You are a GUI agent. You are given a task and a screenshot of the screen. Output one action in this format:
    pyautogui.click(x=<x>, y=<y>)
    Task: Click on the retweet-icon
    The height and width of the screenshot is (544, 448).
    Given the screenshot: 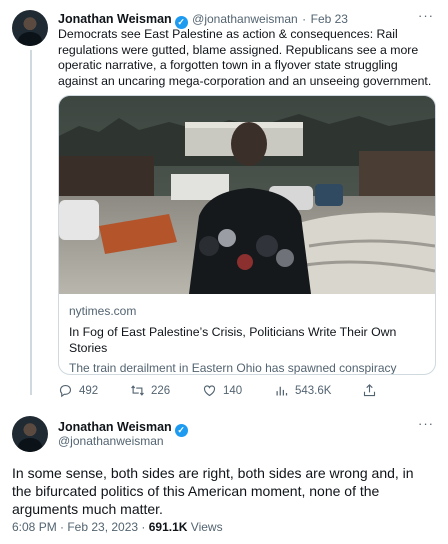 What is the action you would take?
    pyautogui.click(x=137, y=390)
    